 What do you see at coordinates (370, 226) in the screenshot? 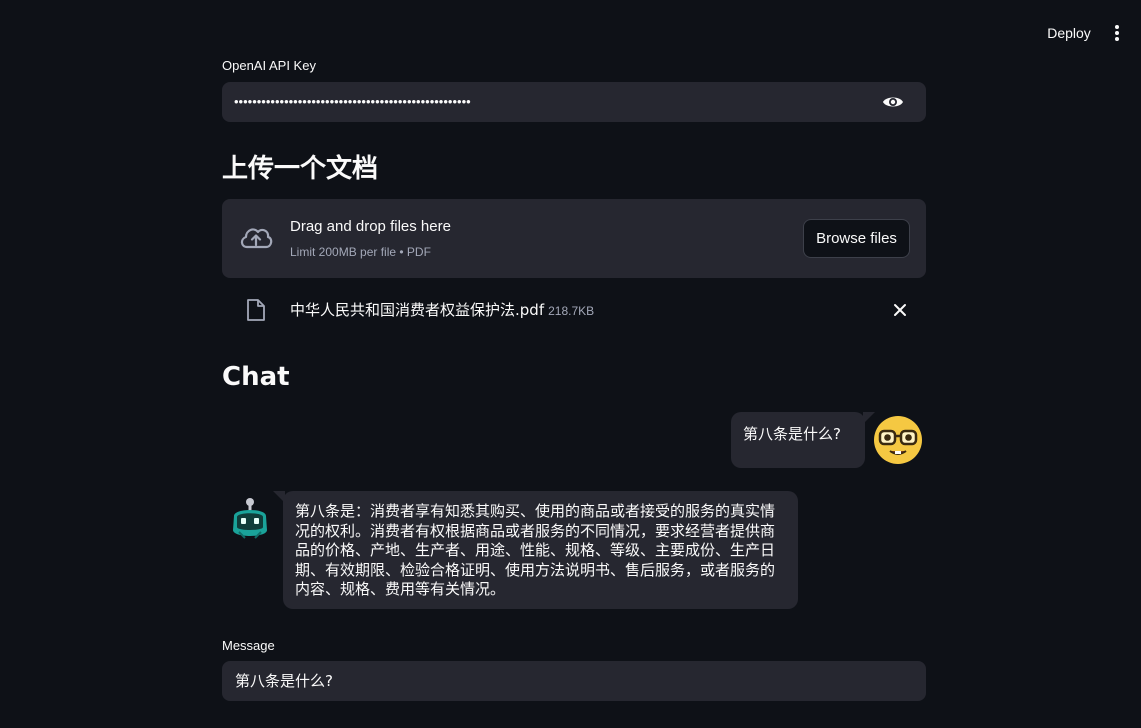
I see `dropzone-title: Drag and drop files here` at bounding box center [370, 226].